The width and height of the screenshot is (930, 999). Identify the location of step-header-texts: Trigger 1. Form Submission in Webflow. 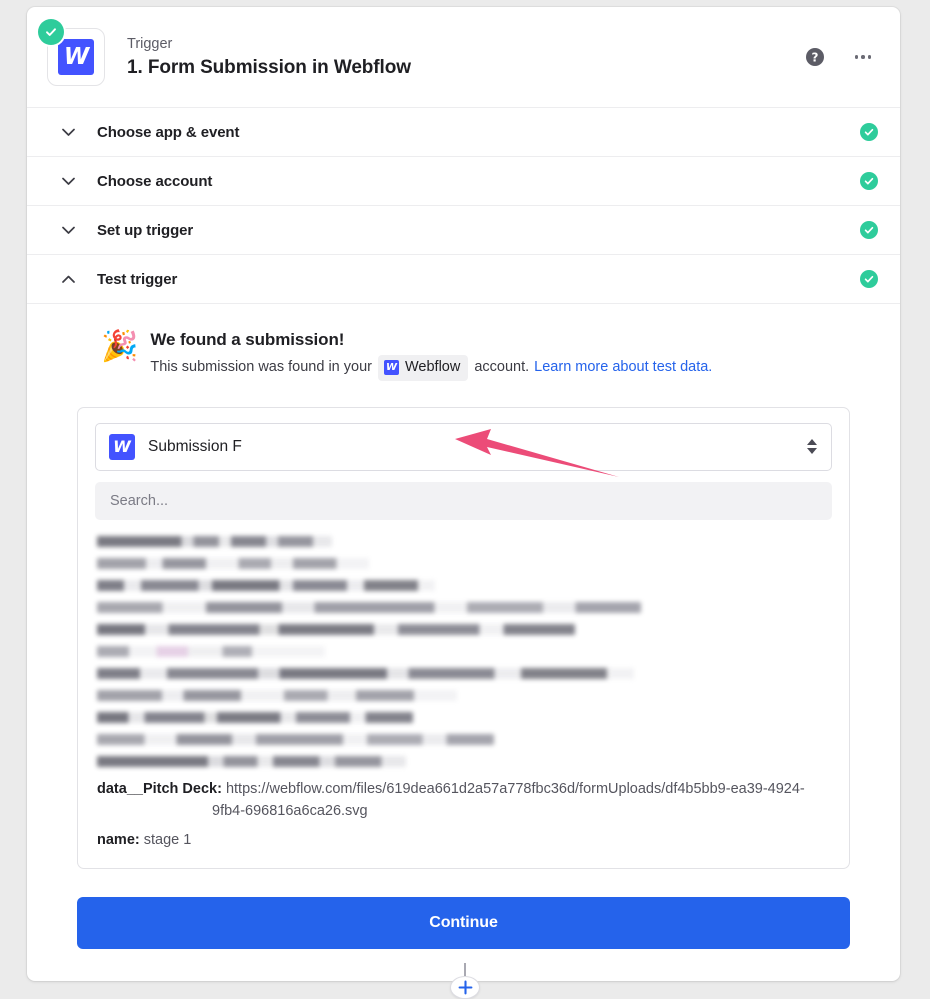
(465, 57).